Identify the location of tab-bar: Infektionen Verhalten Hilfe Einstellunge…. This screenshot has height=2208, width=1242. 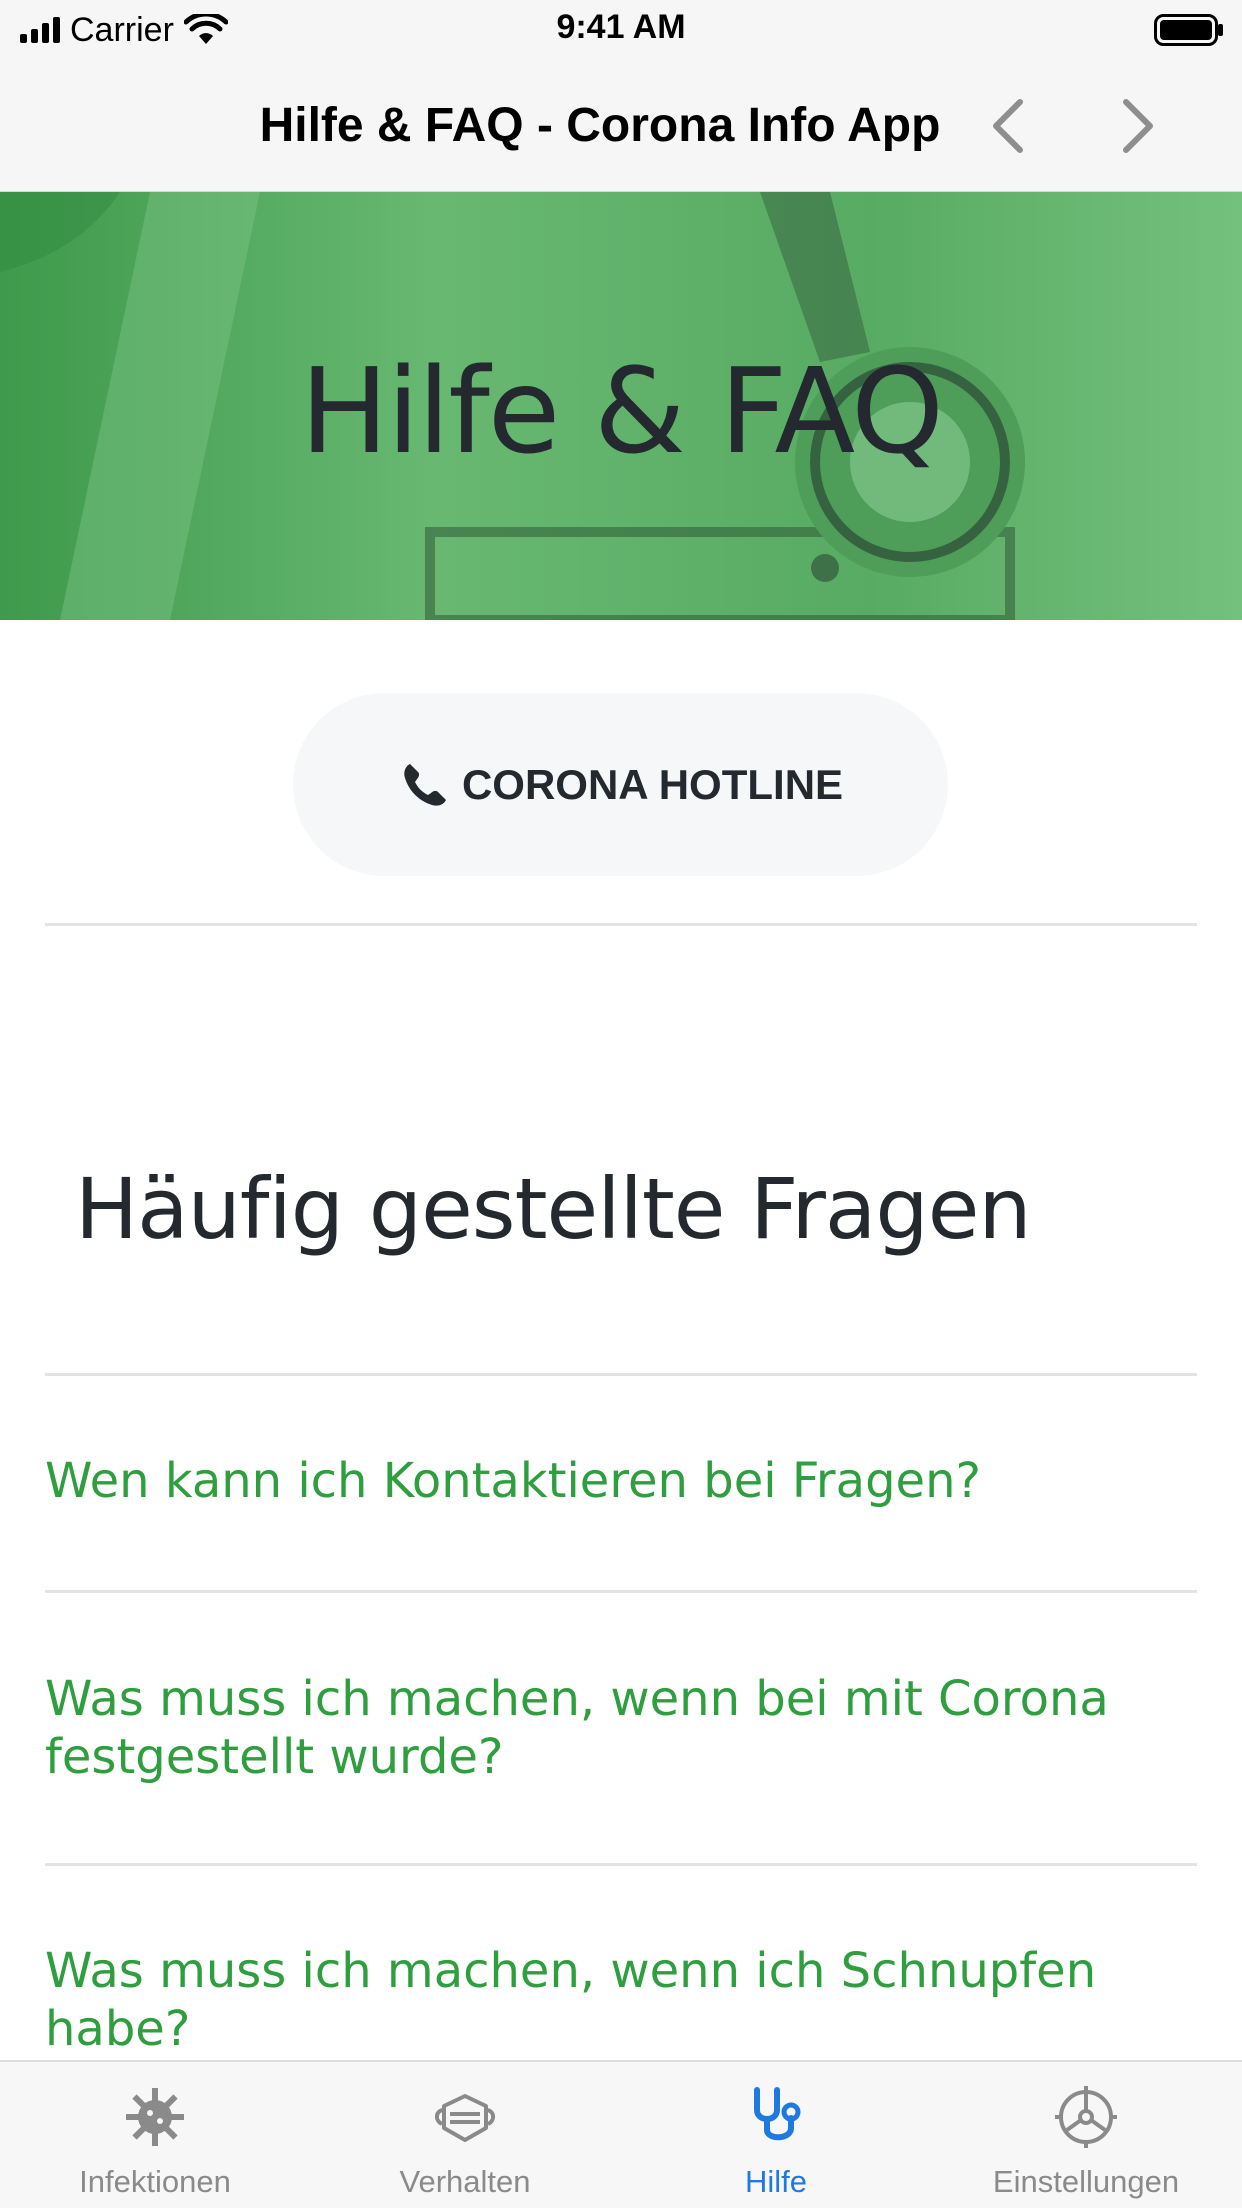
(621, 2134).